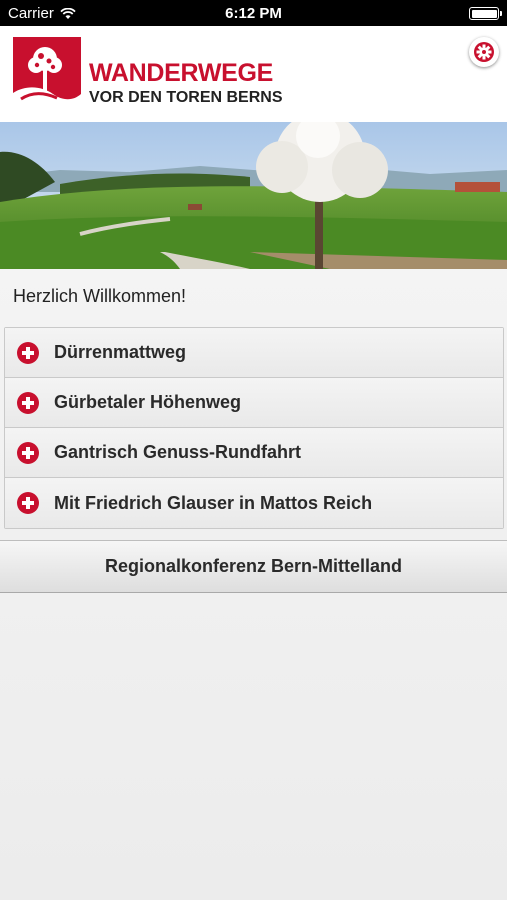 The height and width of the screenshot is (900, 507). I want to click on route-label: Dürrenmattweg, so click(120, 352).